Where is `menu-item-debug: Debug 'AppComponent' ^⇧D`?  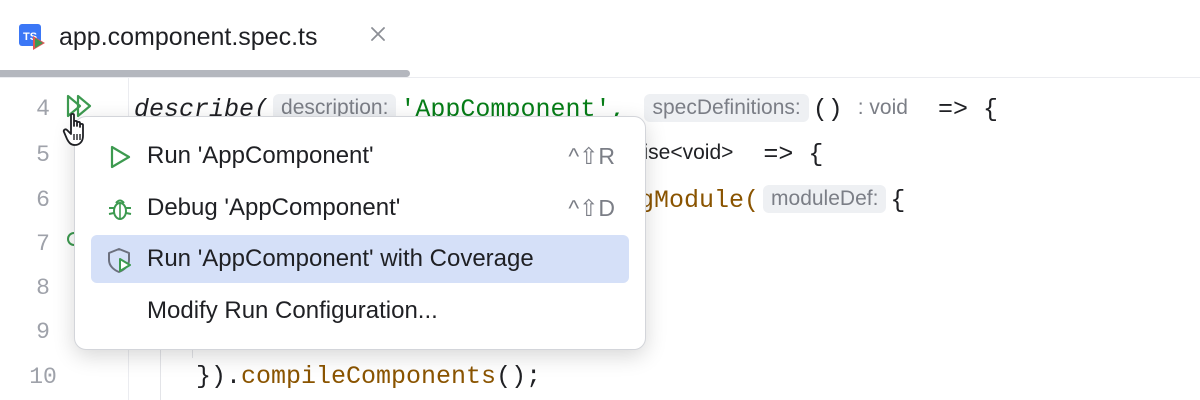
menu-item-debug: Debug 'AppComponent' ^⇧D is located at coordinates (360, 208).